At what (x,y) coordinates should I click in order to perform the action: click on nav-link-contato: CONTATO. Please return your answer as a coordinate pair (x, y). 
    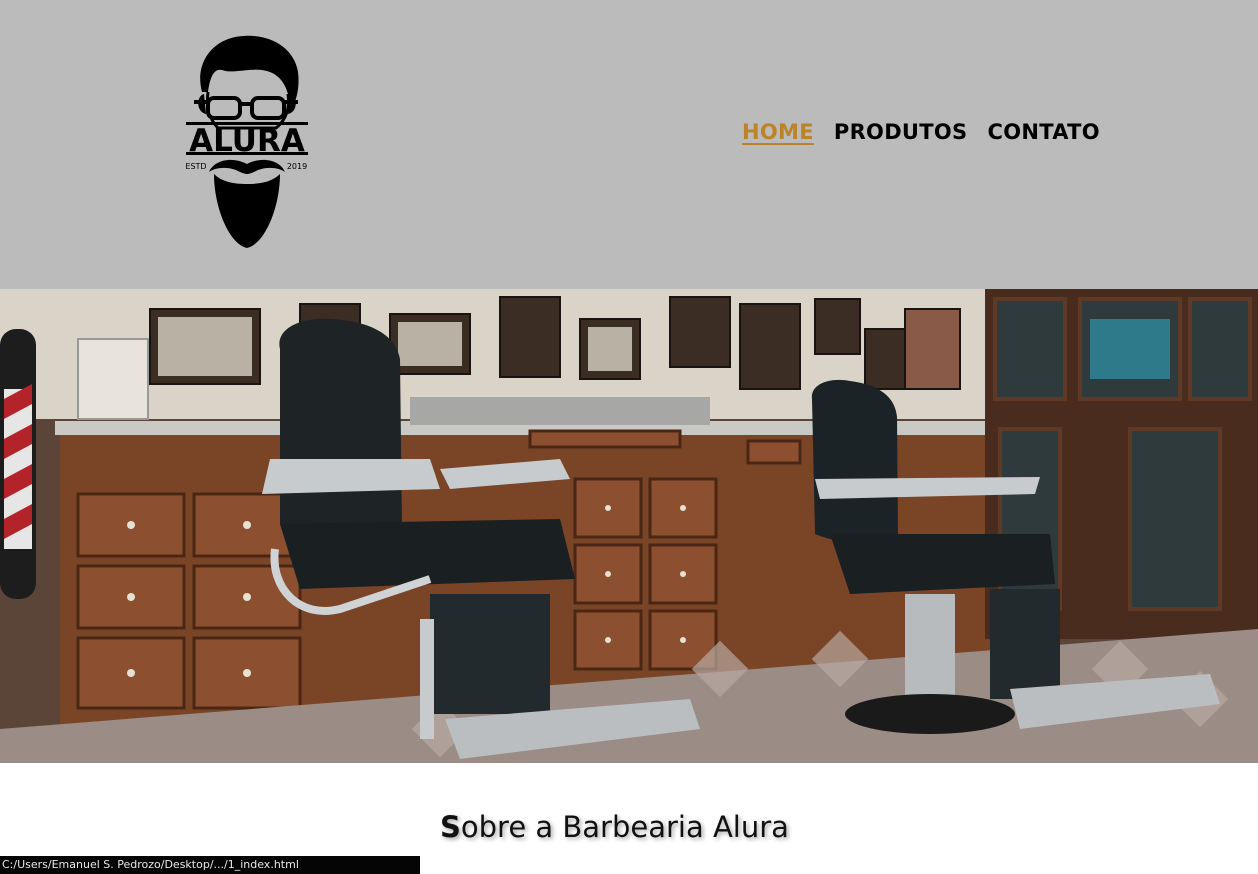
    Looking at the image, I should click on (1043, 132).